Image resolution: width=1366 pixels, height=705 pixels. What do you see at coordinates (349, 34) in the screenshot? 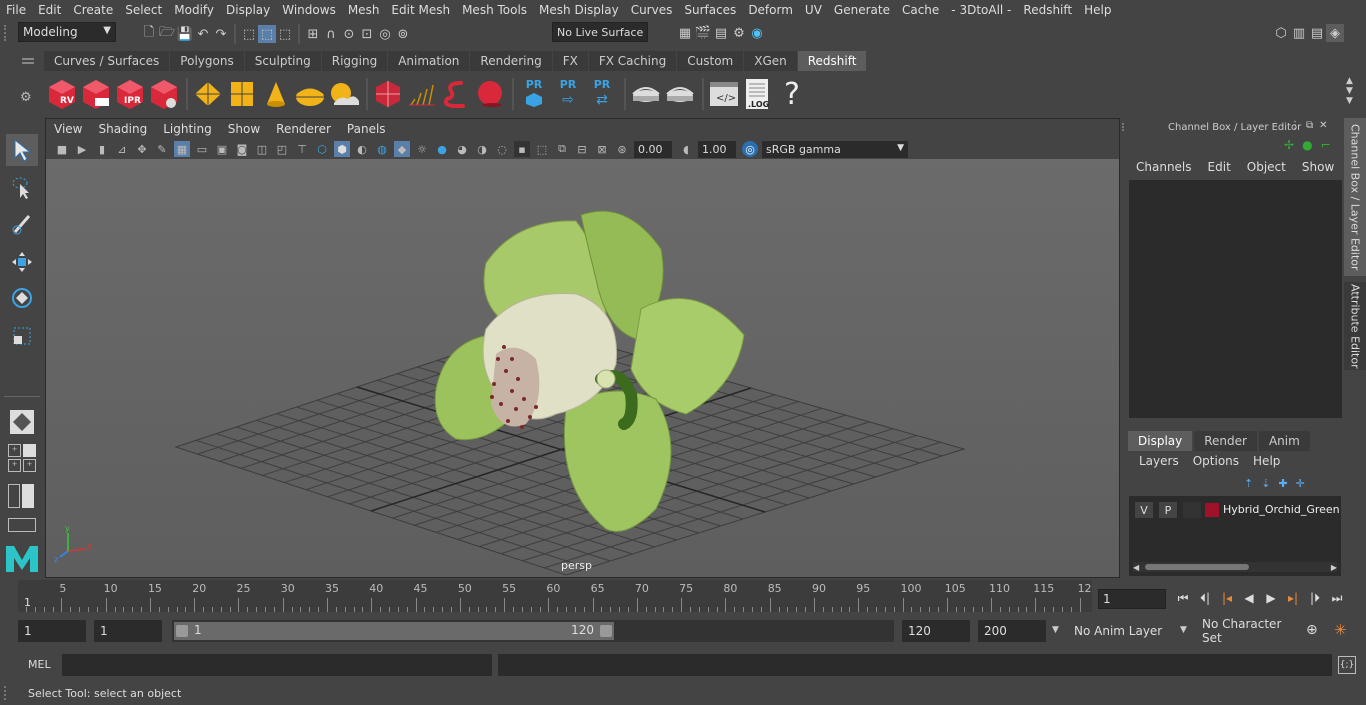
I see `snap-point-icon: ⊙` at bounding box center [349, 34].